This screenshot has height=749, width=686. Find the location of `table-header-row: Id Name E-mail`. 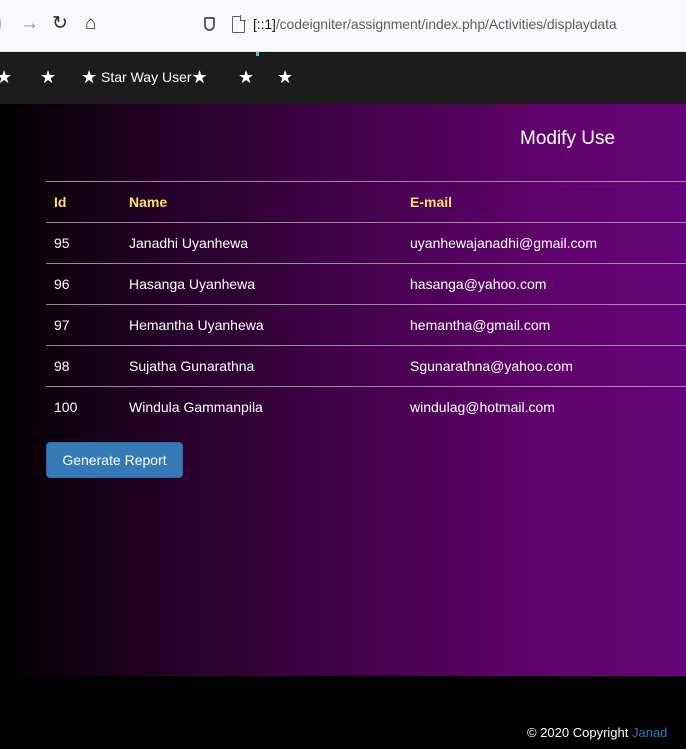

table-header-row: Id Name E-mail is located at coordinates (366, 201).